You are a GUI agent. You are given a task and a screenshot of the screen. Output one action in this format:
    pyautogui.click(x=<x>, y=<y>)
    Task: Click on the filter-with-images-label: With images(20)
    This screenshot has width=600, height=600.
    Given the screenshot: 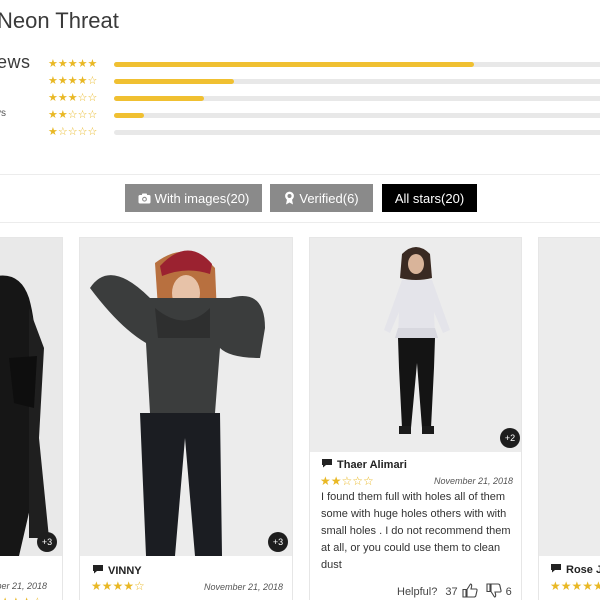 What is the action you would take?
    pyautogui.click(x=202, y=198)
    